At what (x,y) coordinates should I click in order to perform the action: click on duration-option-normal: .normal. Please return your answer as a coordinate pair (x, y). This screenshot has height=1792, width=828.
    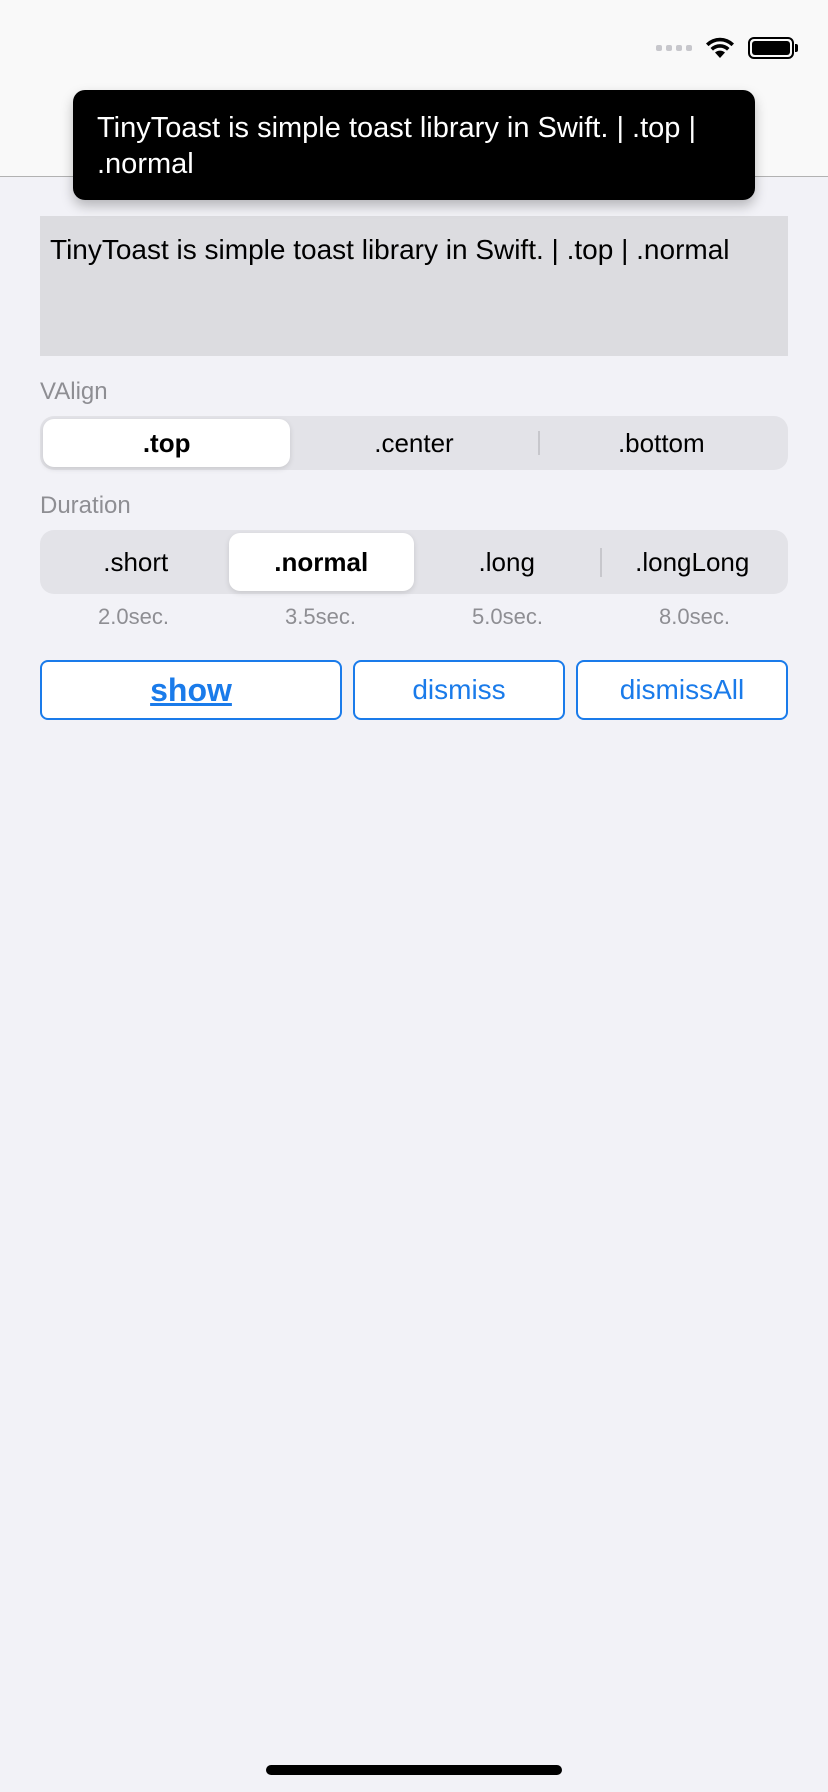
    Looking at the image, I should click on (321, 562).